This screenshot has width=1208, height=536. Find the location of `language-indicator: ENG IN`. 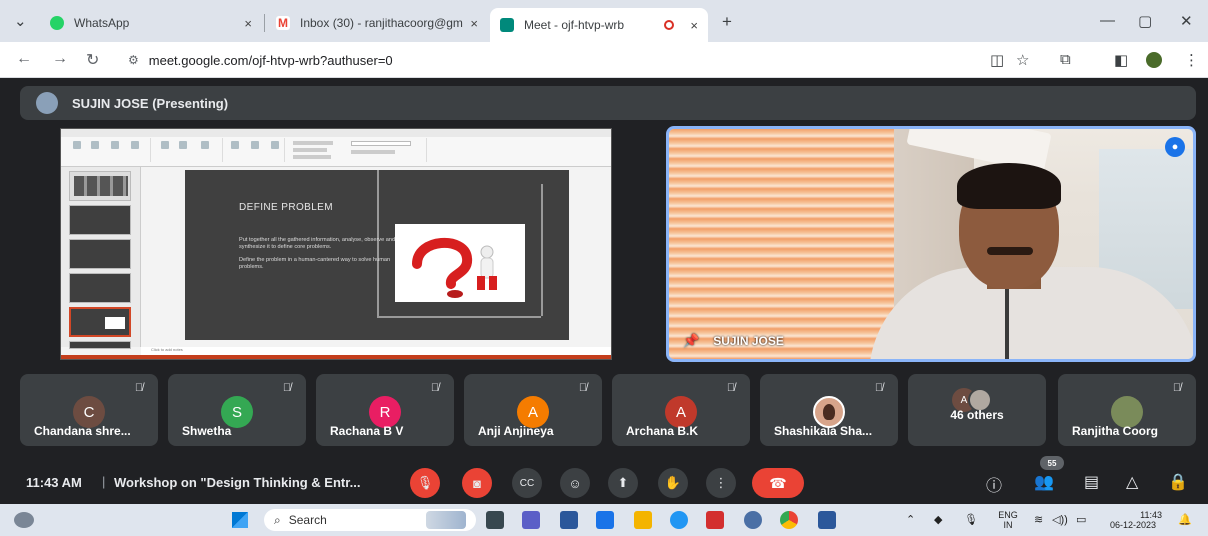

language-indicator: ENG IN is located at coordinates (1008, 520).